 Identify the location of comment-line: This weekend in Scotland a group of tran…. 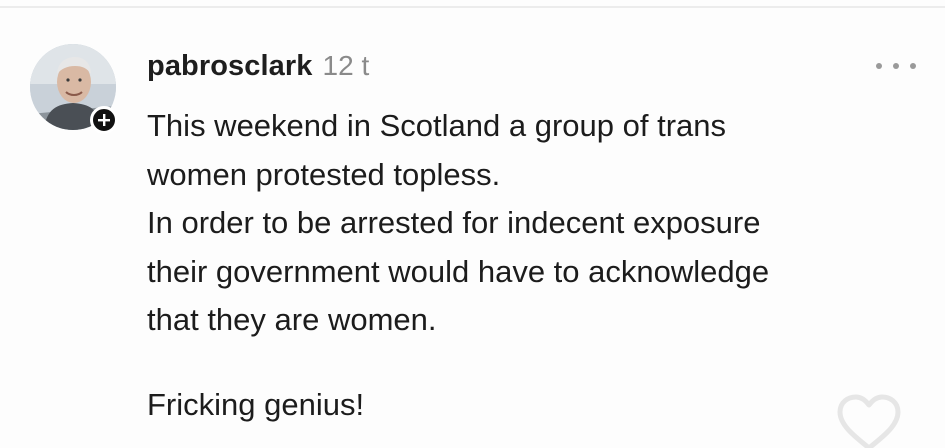
(437, 125).